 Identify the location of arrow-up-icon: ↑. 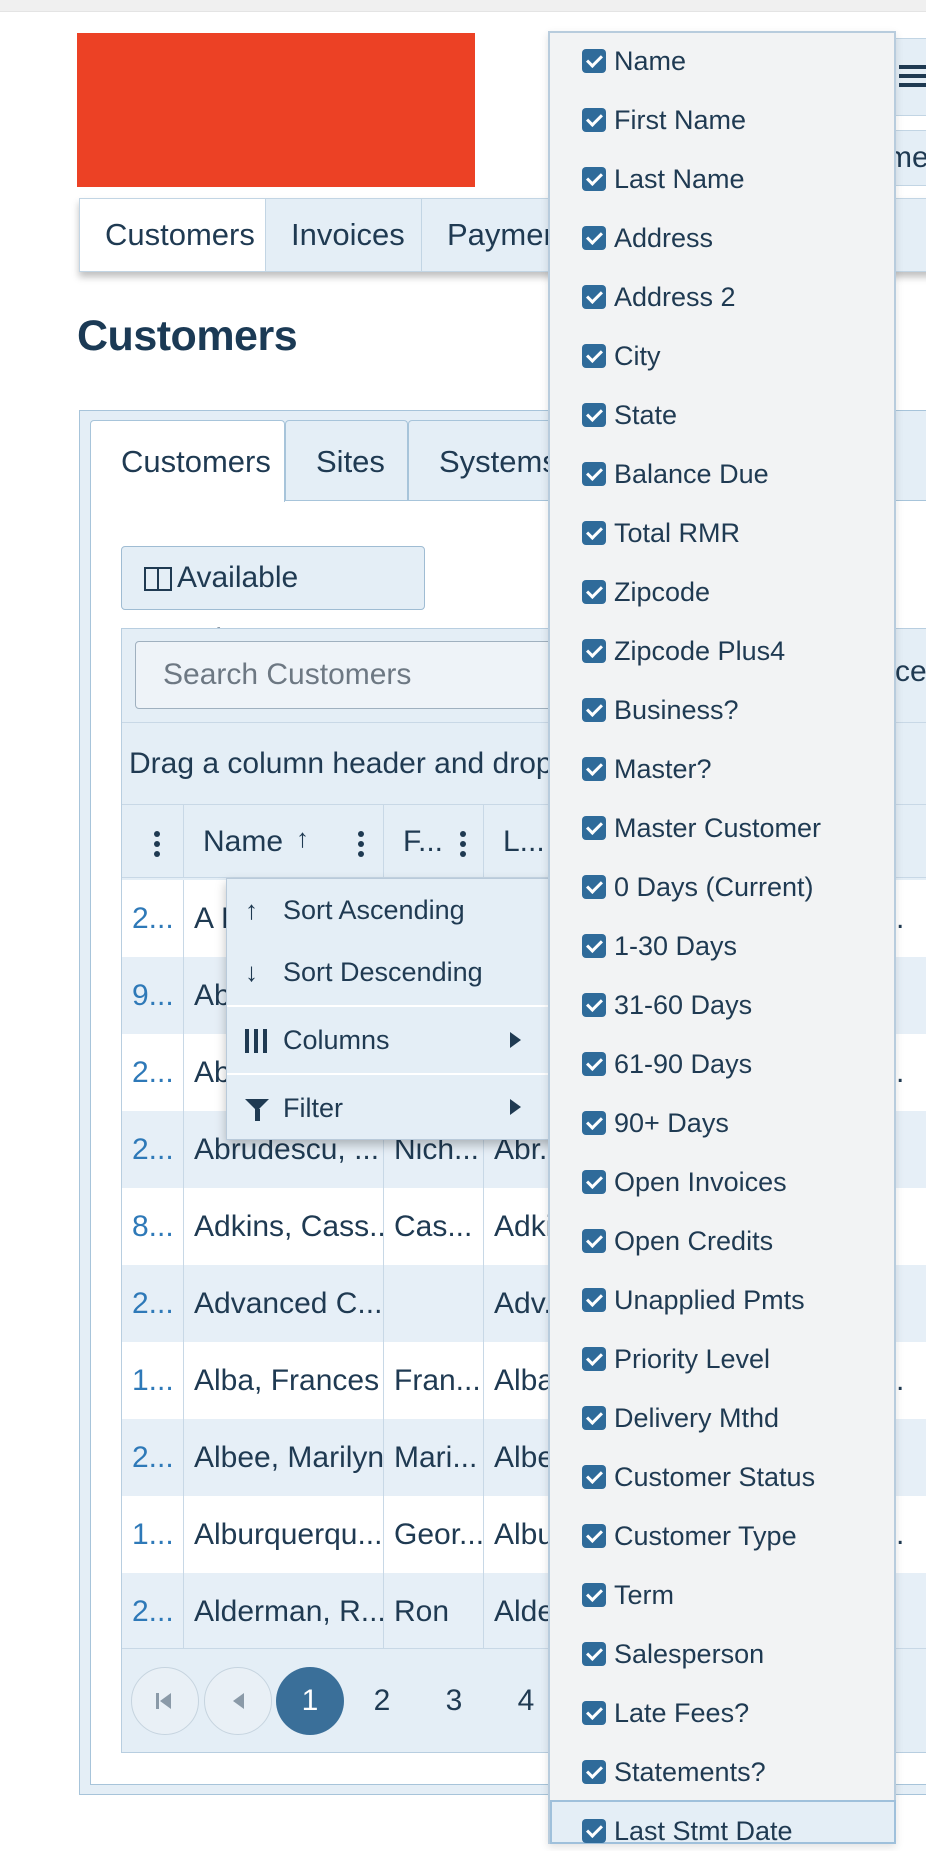
(251, 910).